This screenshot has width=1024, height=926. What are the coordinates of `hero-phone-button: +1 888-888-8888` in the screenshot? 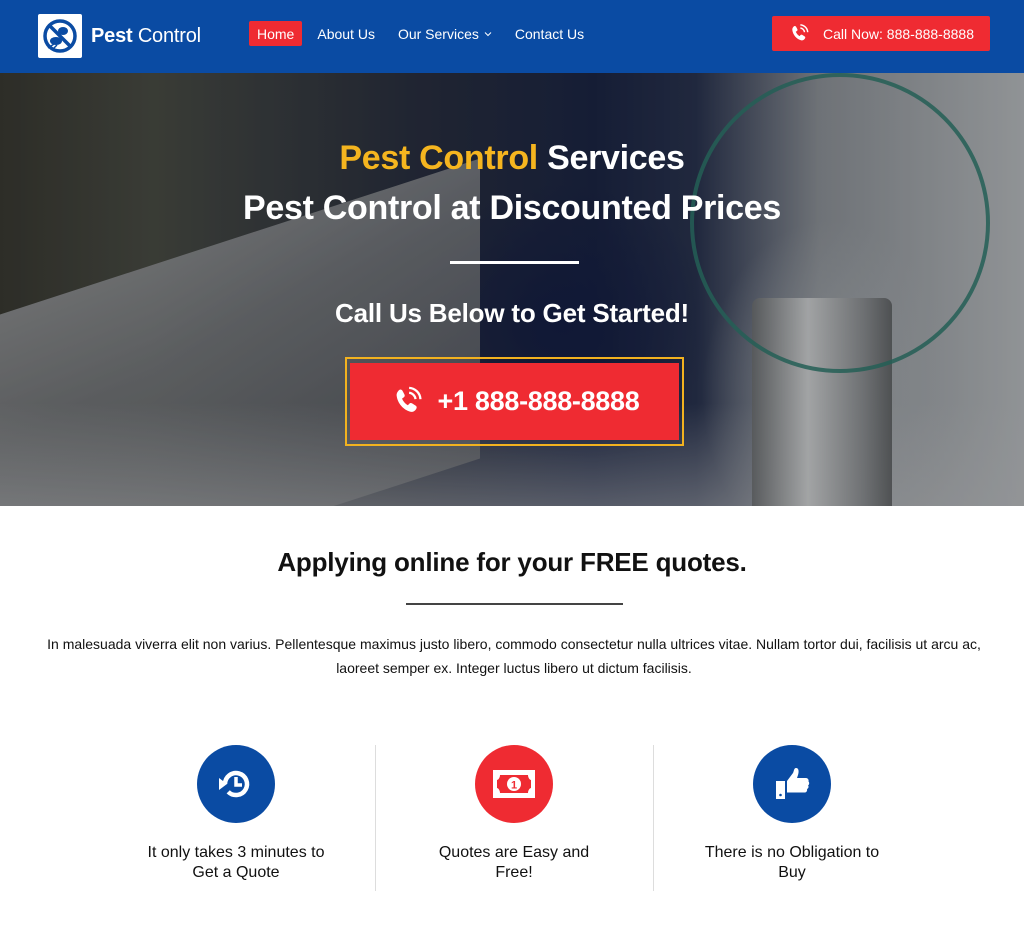 It's located at (514, 401).